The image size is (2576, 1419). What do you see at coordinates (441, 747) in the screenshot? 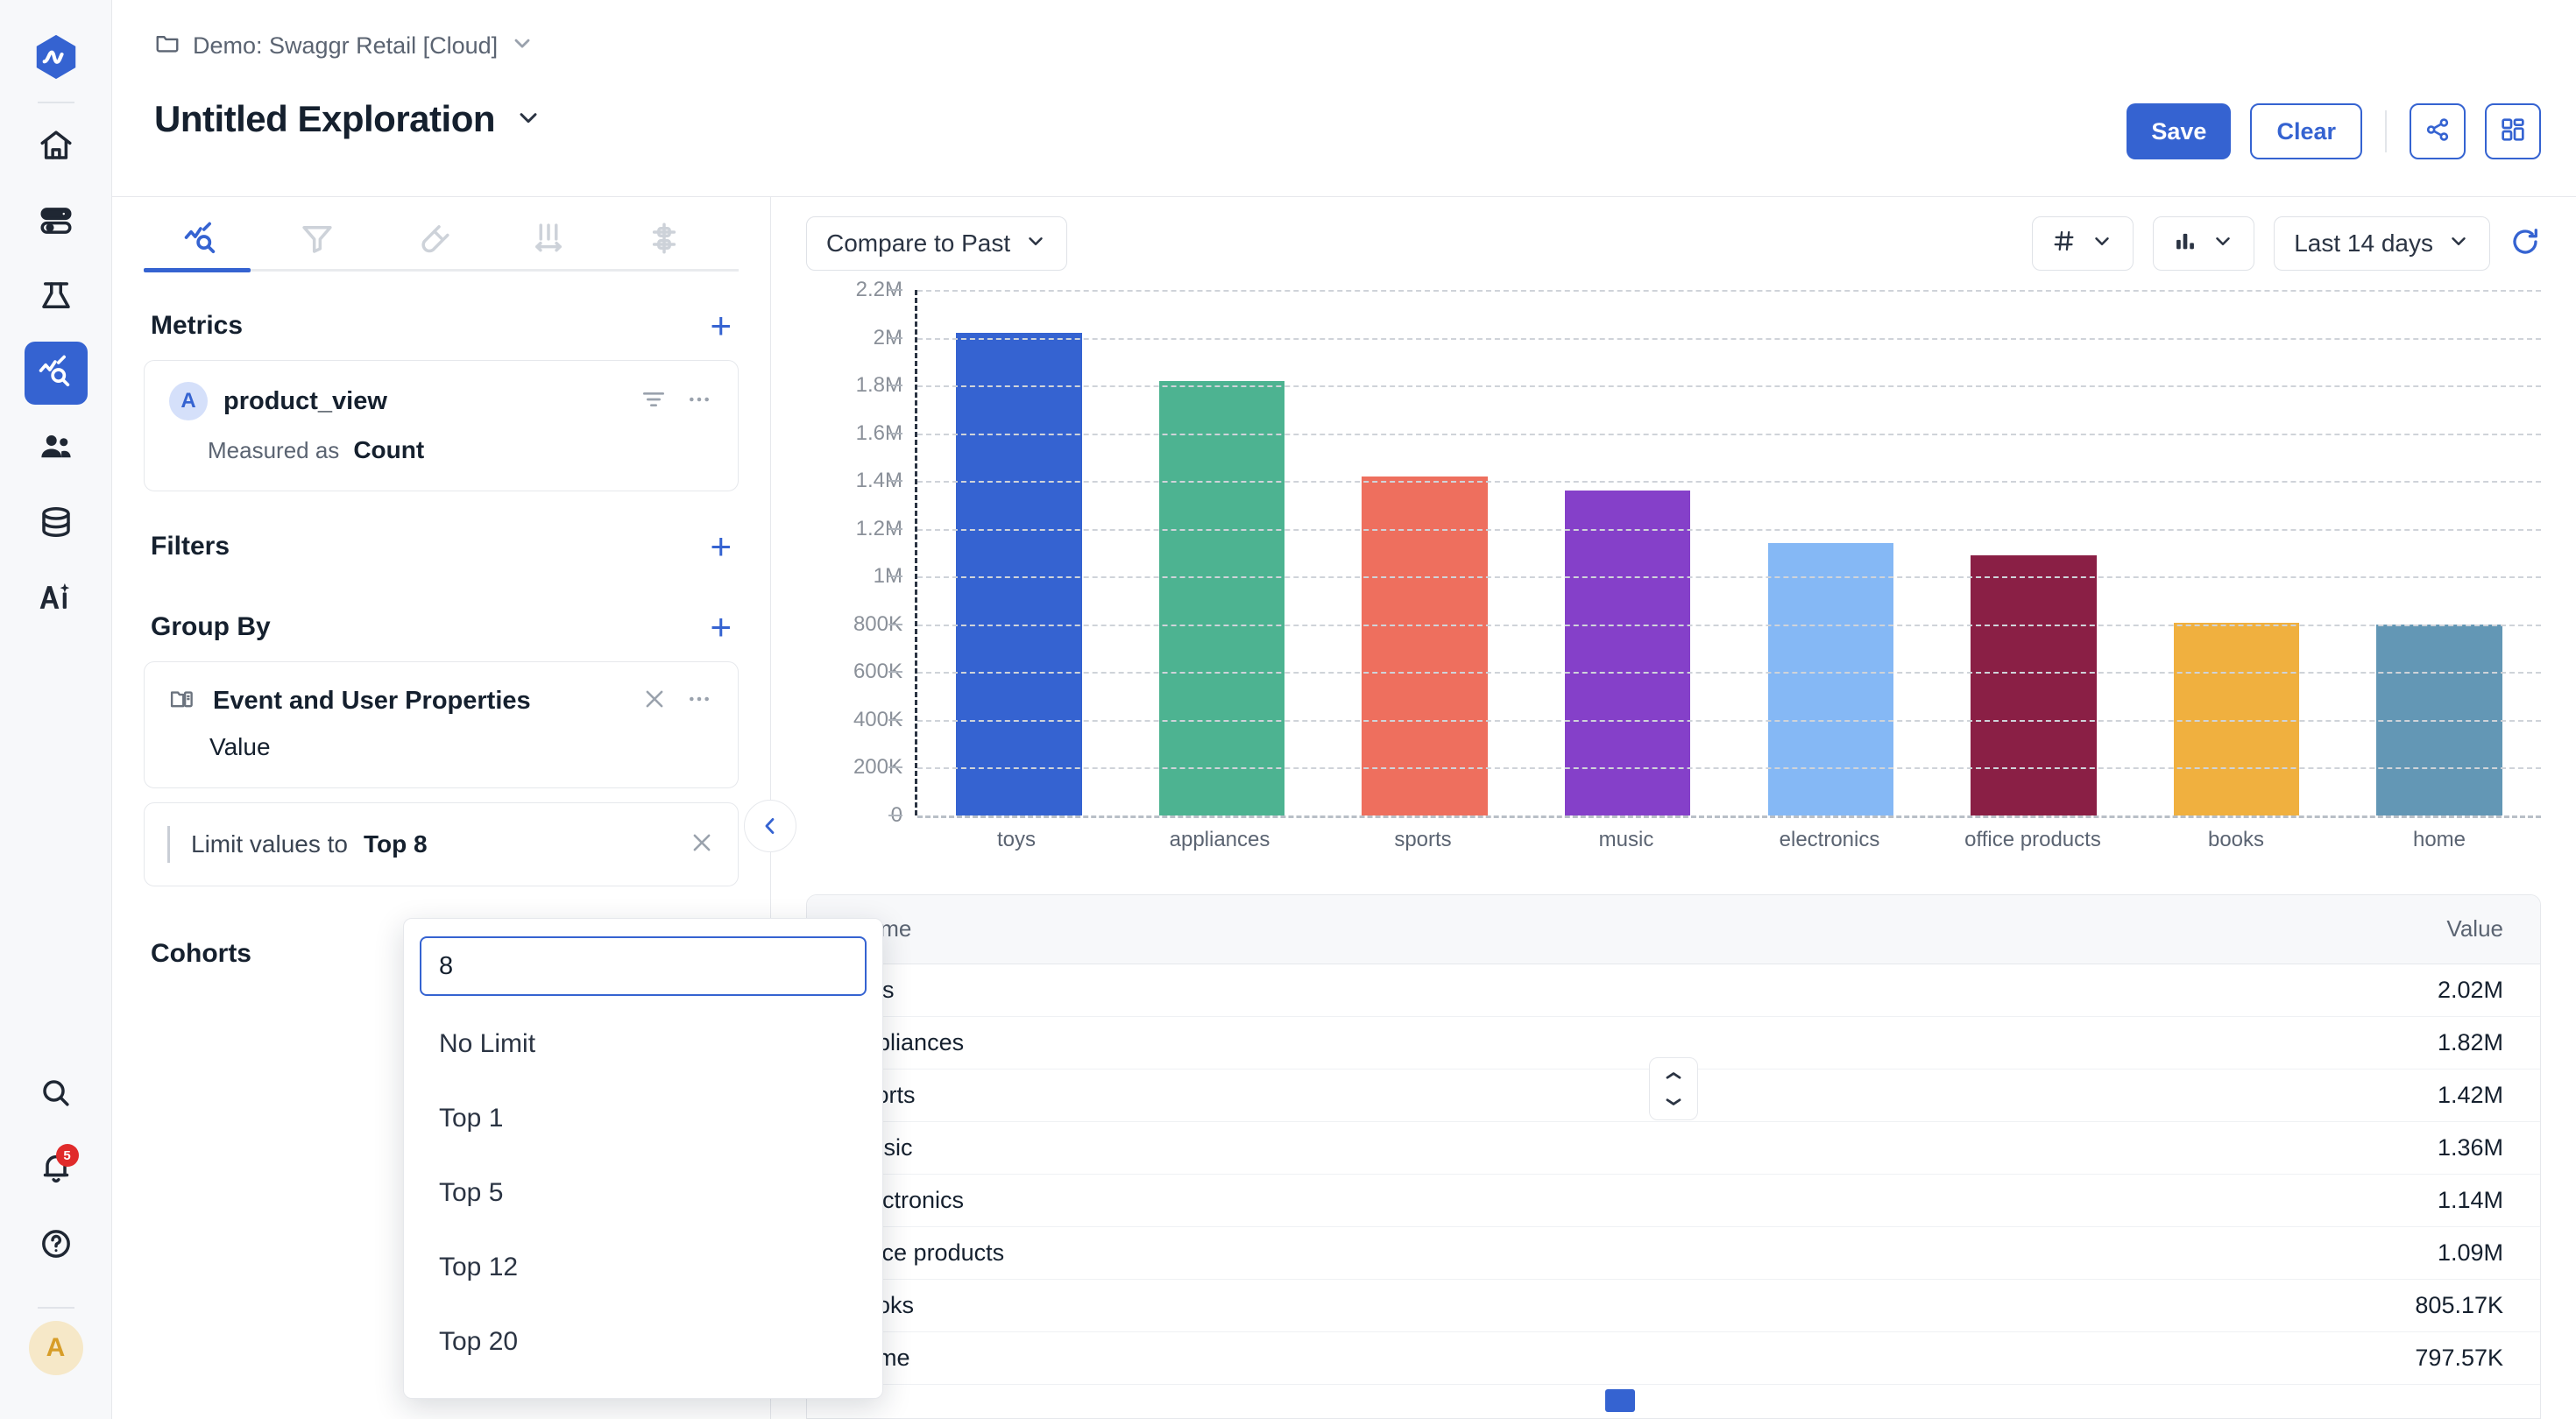
I see `group-by-property-value: Value` at bounding box center [441, 747].